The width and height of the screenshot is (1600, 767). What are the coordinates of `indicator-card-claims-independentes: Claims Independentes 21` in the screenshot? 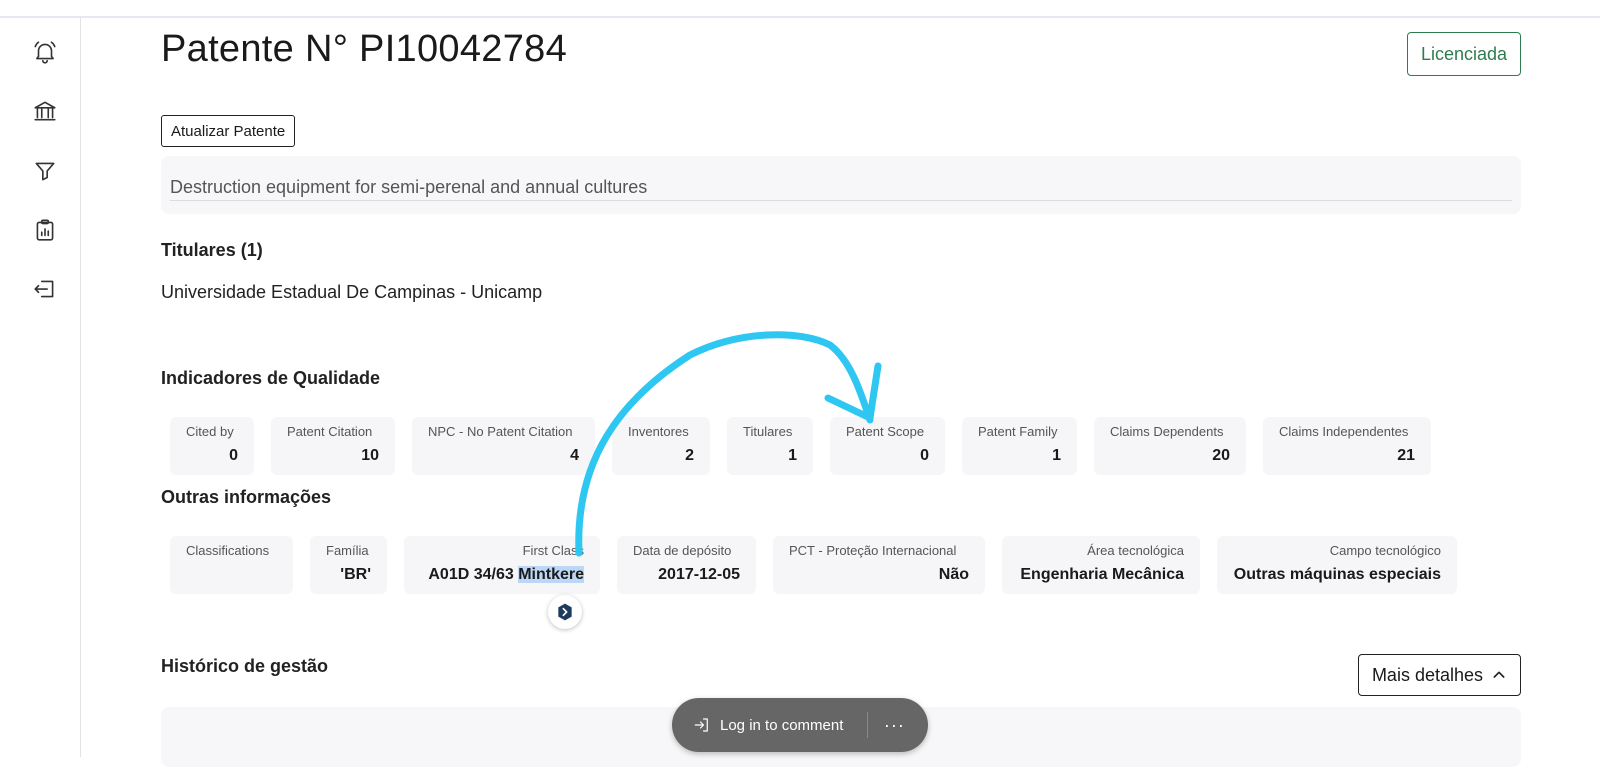 It's located at (1347, 446).